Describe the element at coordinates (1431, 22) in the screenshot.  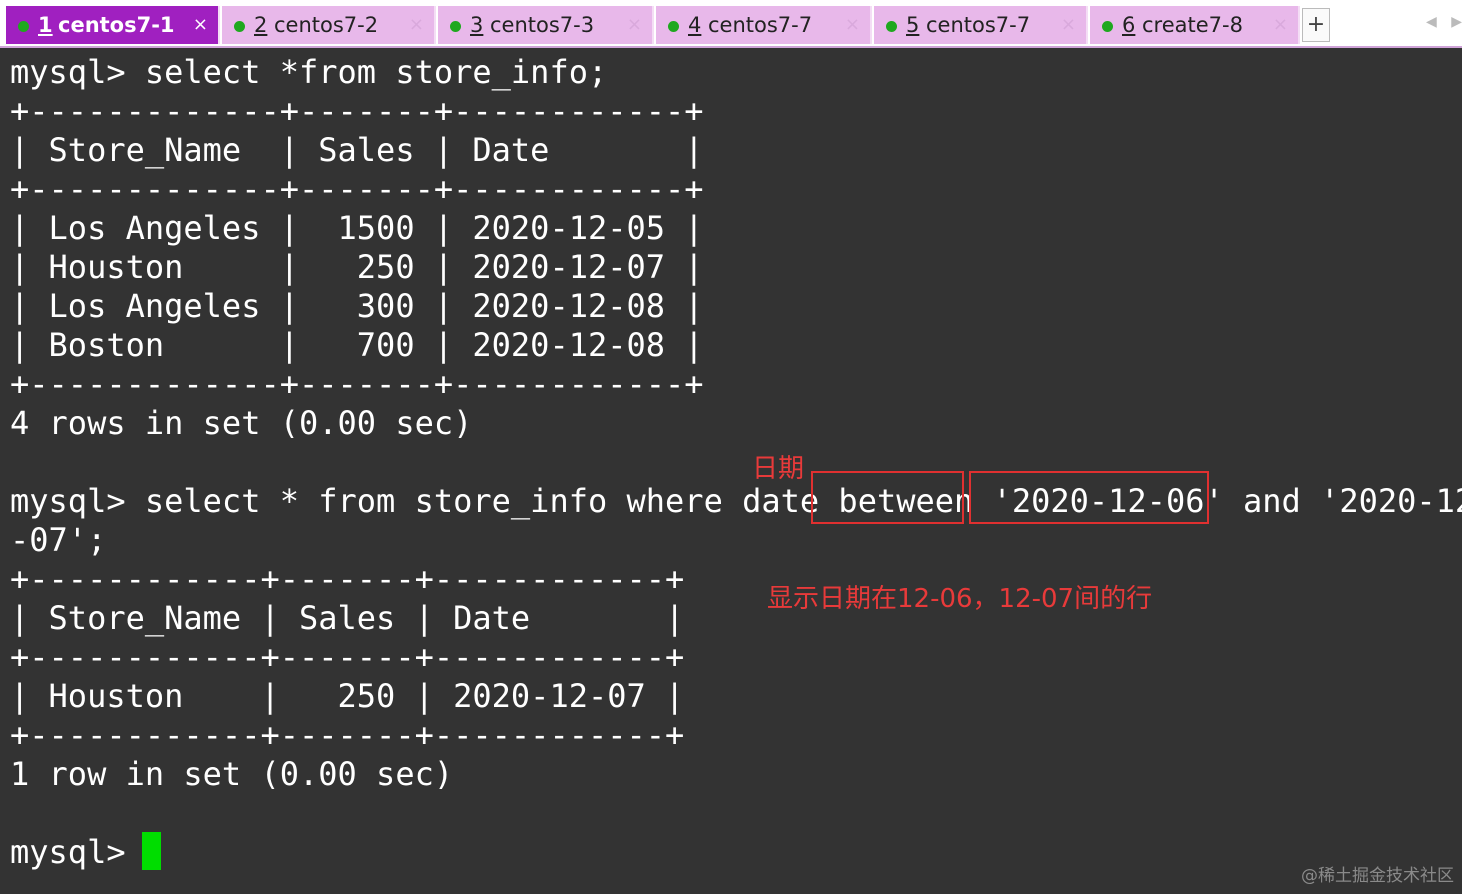
I see `scroll-left-icon: ◀` at that location.